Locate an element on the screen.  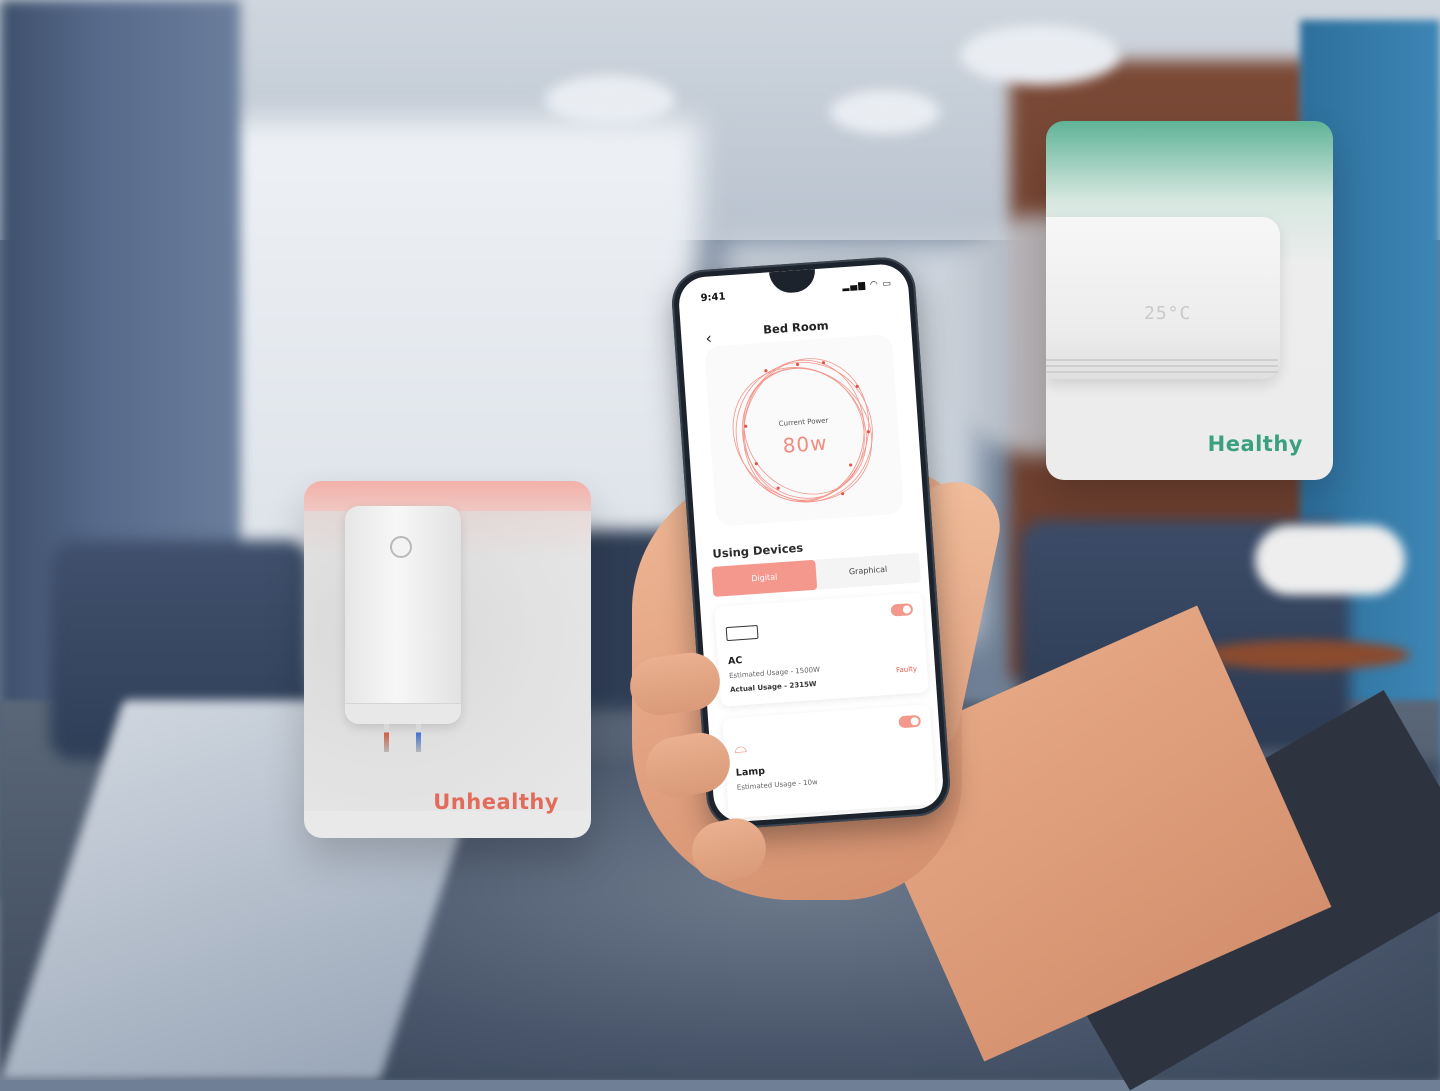
cold-pipe is located at coordinates (418, 738).